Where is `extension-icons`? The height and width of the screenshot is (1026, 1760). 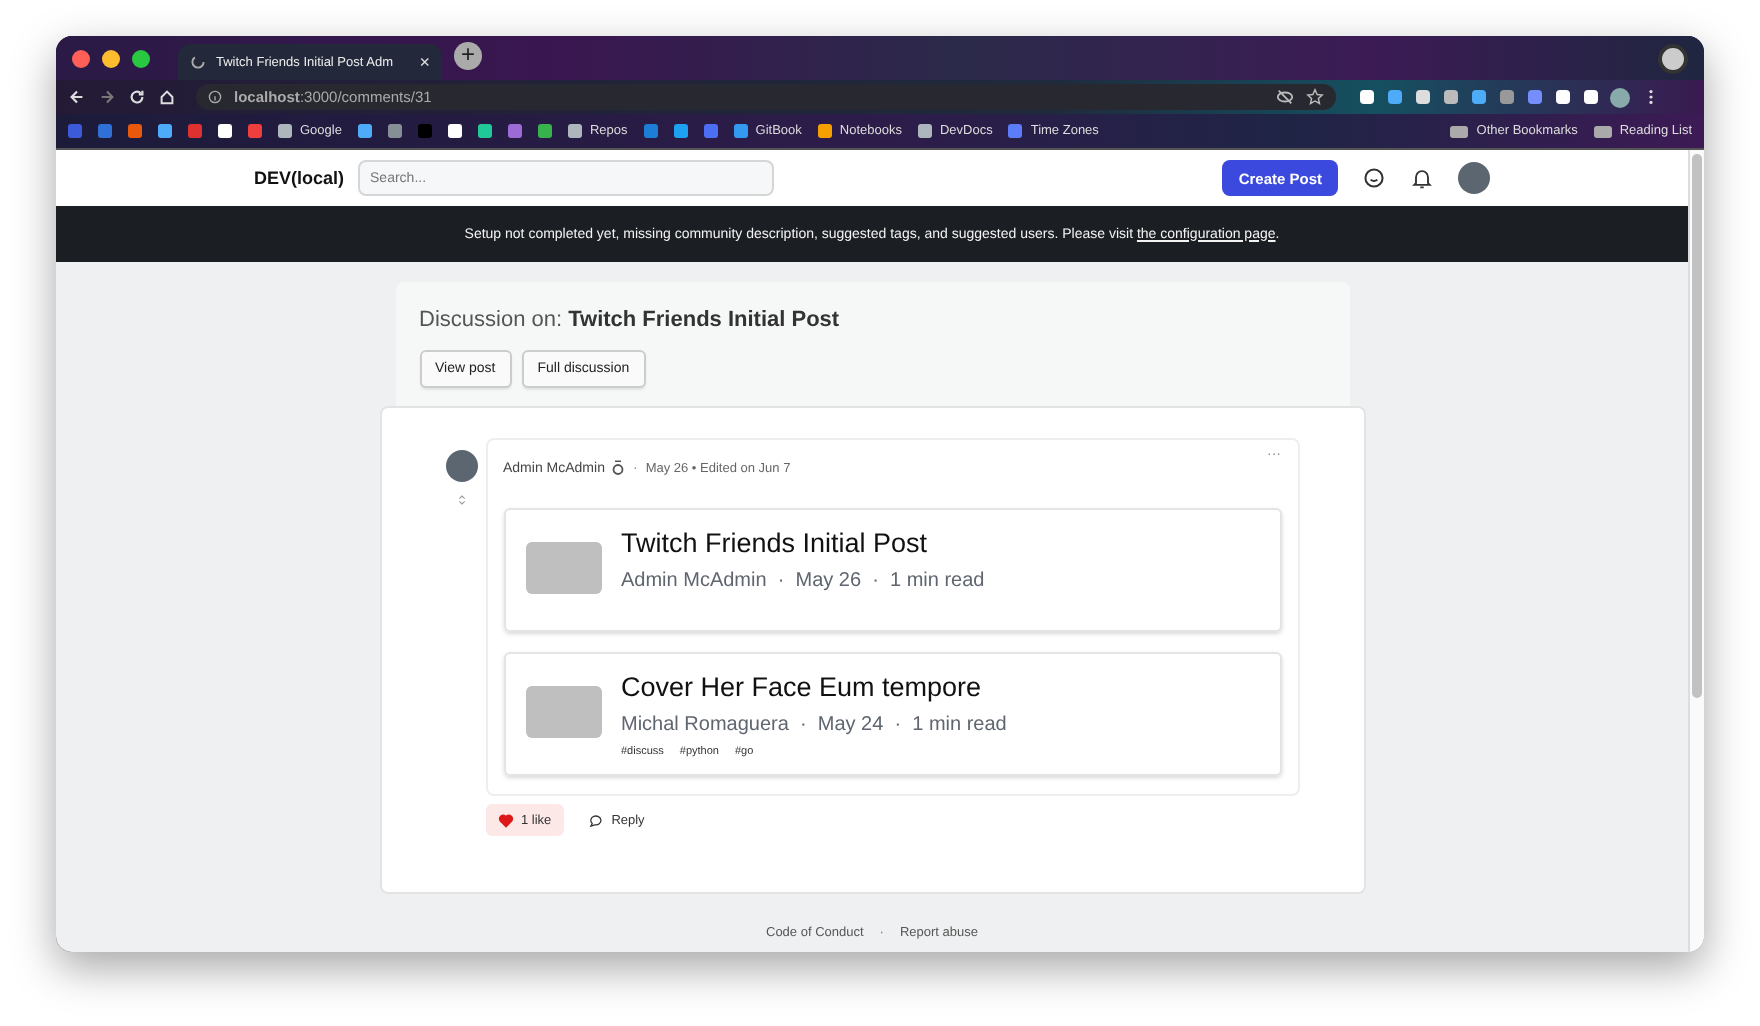 extension-icons is located at coordinates (1479, 97).